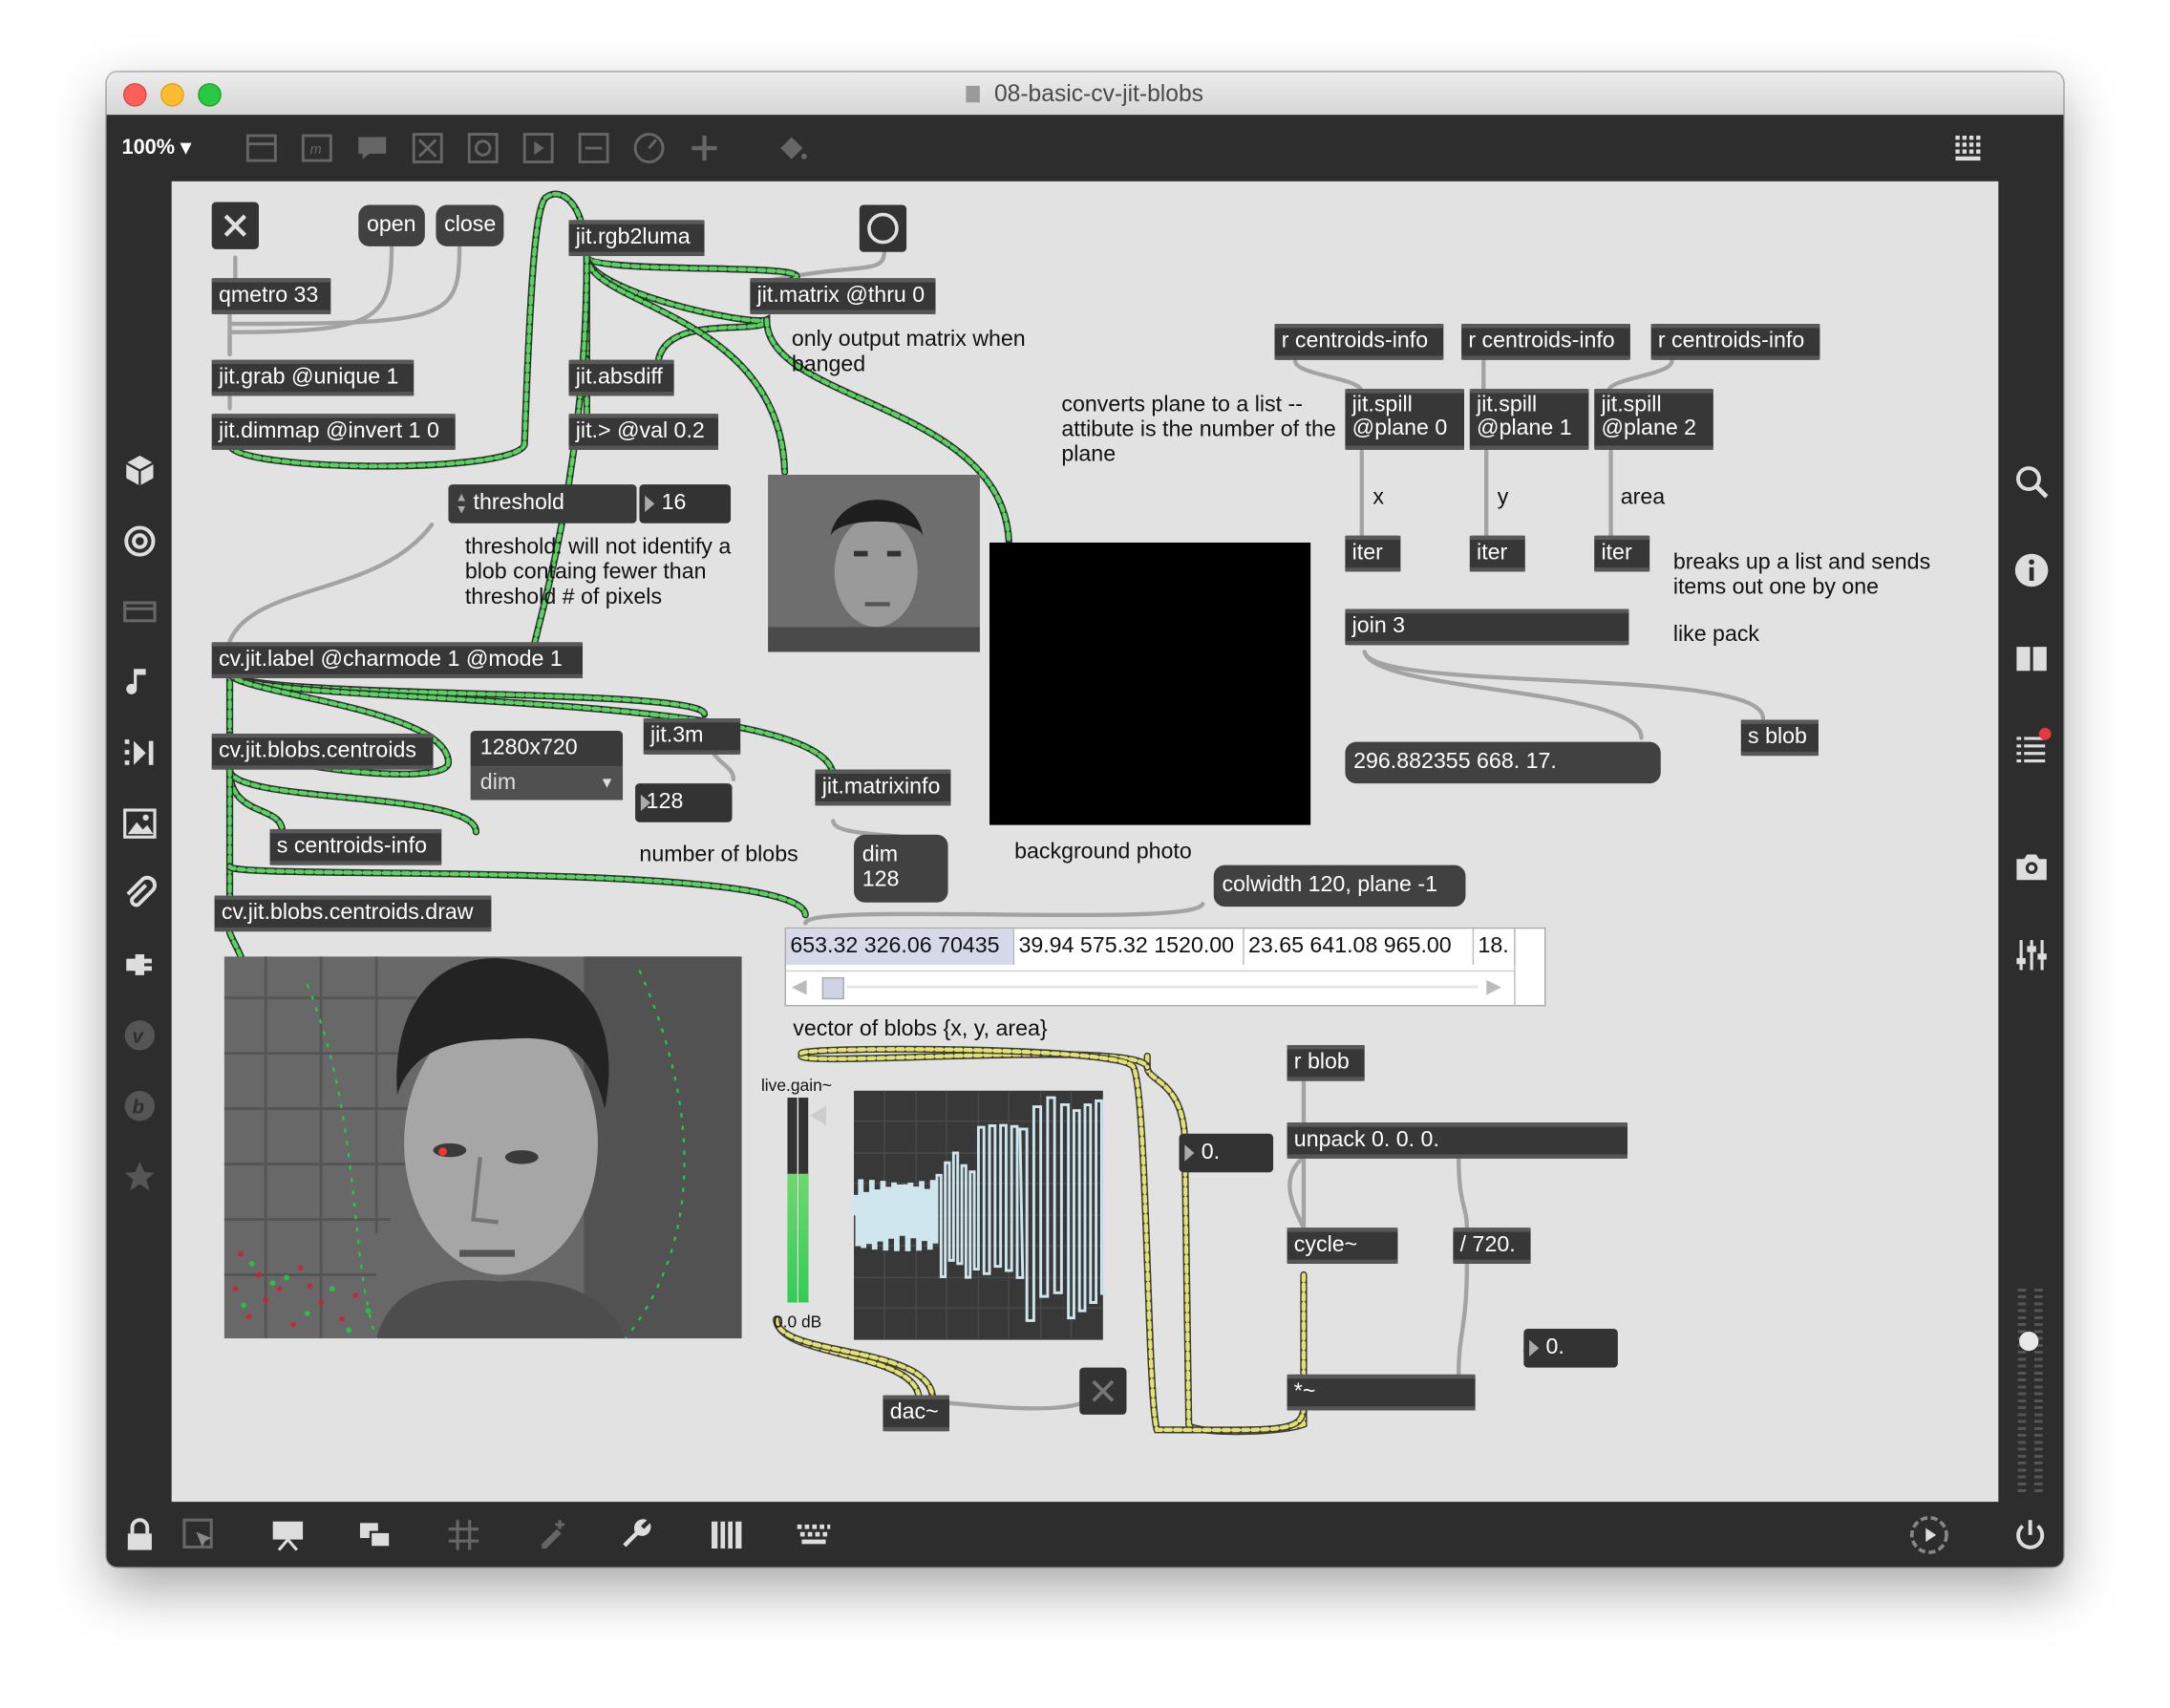 This screenshot has width=2170, height=1708. I want to click on scroll-right-arrow-icon: ▶, so click(1493, 986).